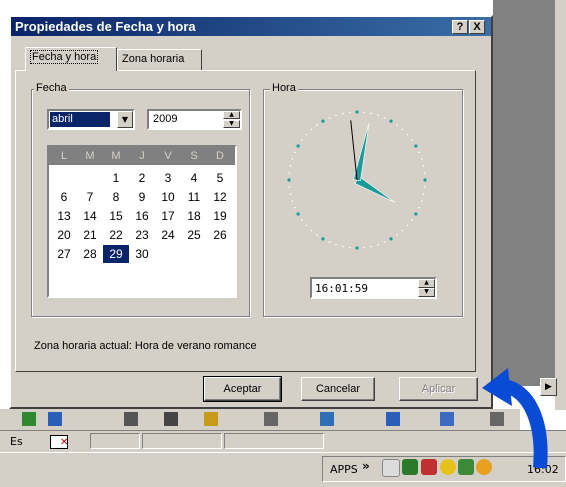  Describe the element at coordinates (220, 235) in the screenshot. I see `calendar-day: 26` at that location.